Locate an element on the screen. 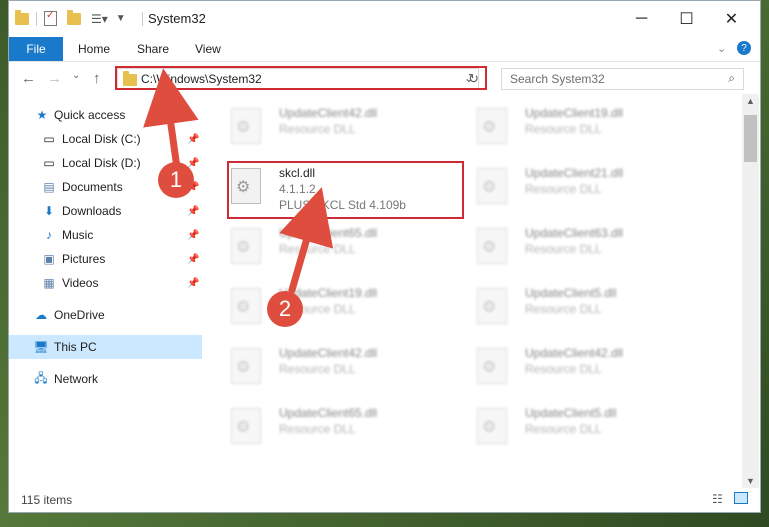 The height and width of the screenshot is (527, 769). cloud-icon: ☁ is located at coordinates (41, 315).